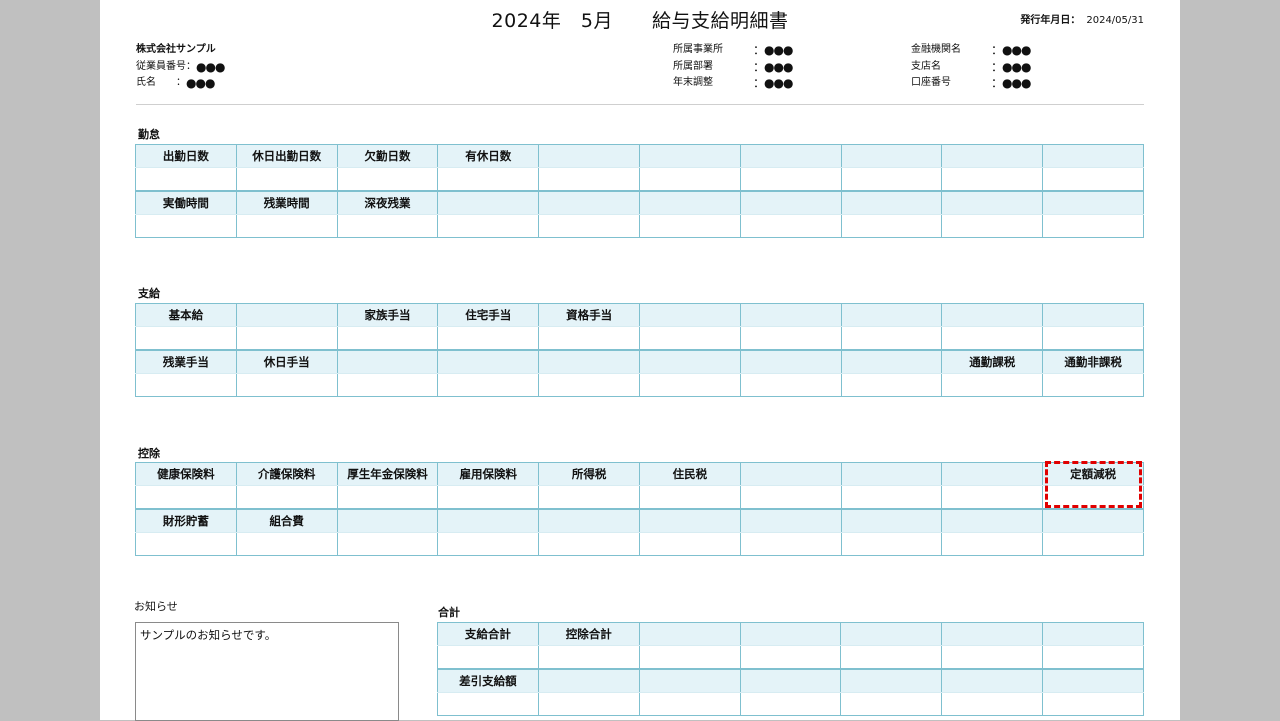 This screenshot has width=1280, height=721. Describe the element at coordinates (176, 49) in the screenshot. I see `company-name: 株式会社サンプル` at that location.